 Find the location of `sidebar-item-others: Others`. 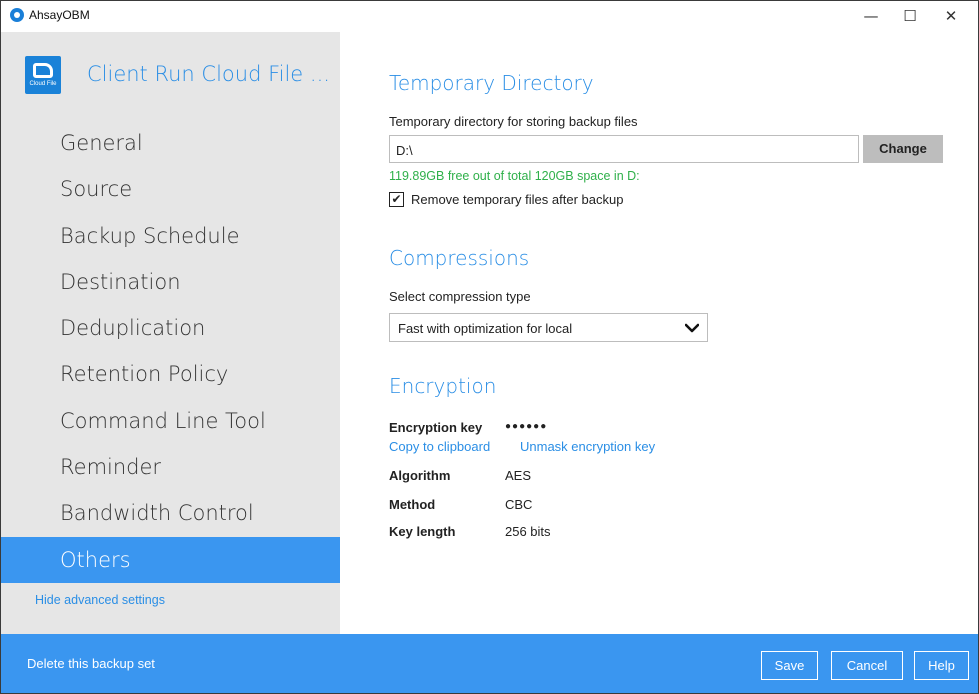

sidebar-item-others: Others is located at coordinates (170, 559).